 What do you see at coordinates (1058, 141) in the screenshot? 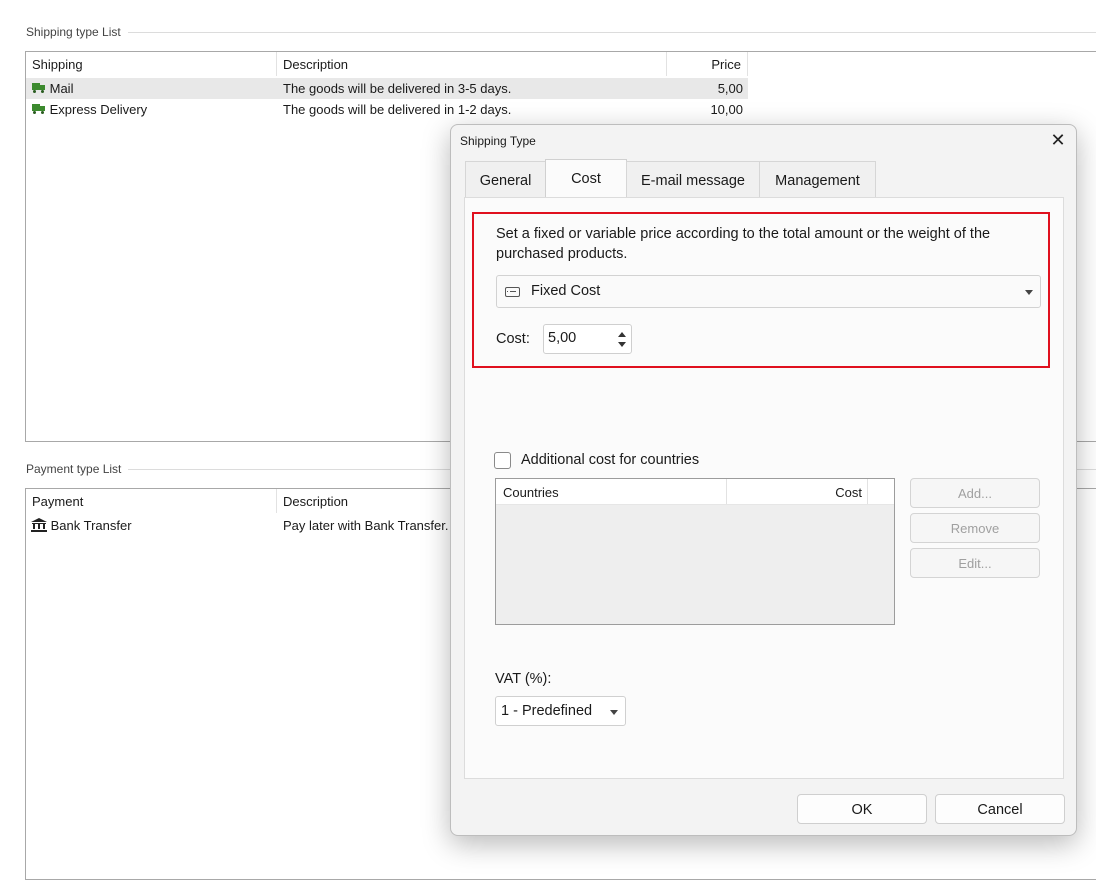
I see `close-icon: ✕` at bounding box center [1058, 141].